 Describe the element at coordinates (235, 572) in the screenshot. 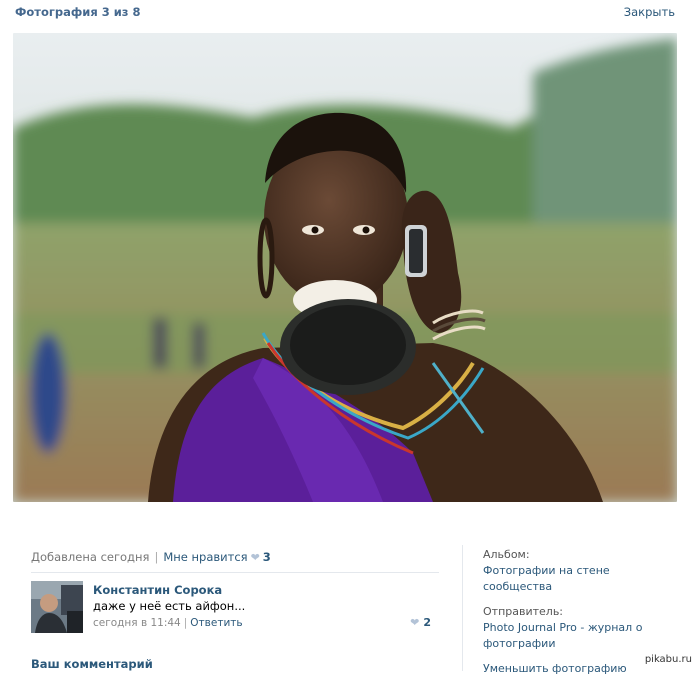

I see `divider` at that location.